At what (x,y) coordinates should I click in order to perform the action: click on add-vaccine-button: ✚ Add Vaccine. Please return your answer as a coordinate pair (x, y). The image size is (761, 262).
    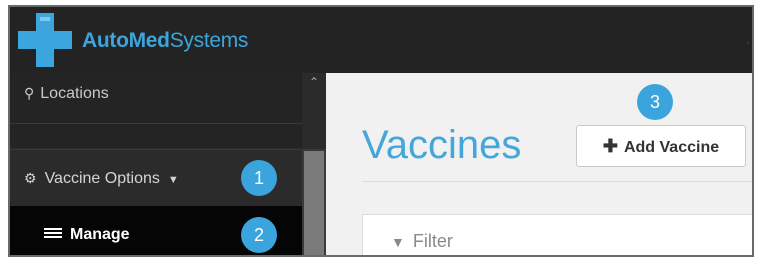
    Looking at the image, I should click on (661, 146).